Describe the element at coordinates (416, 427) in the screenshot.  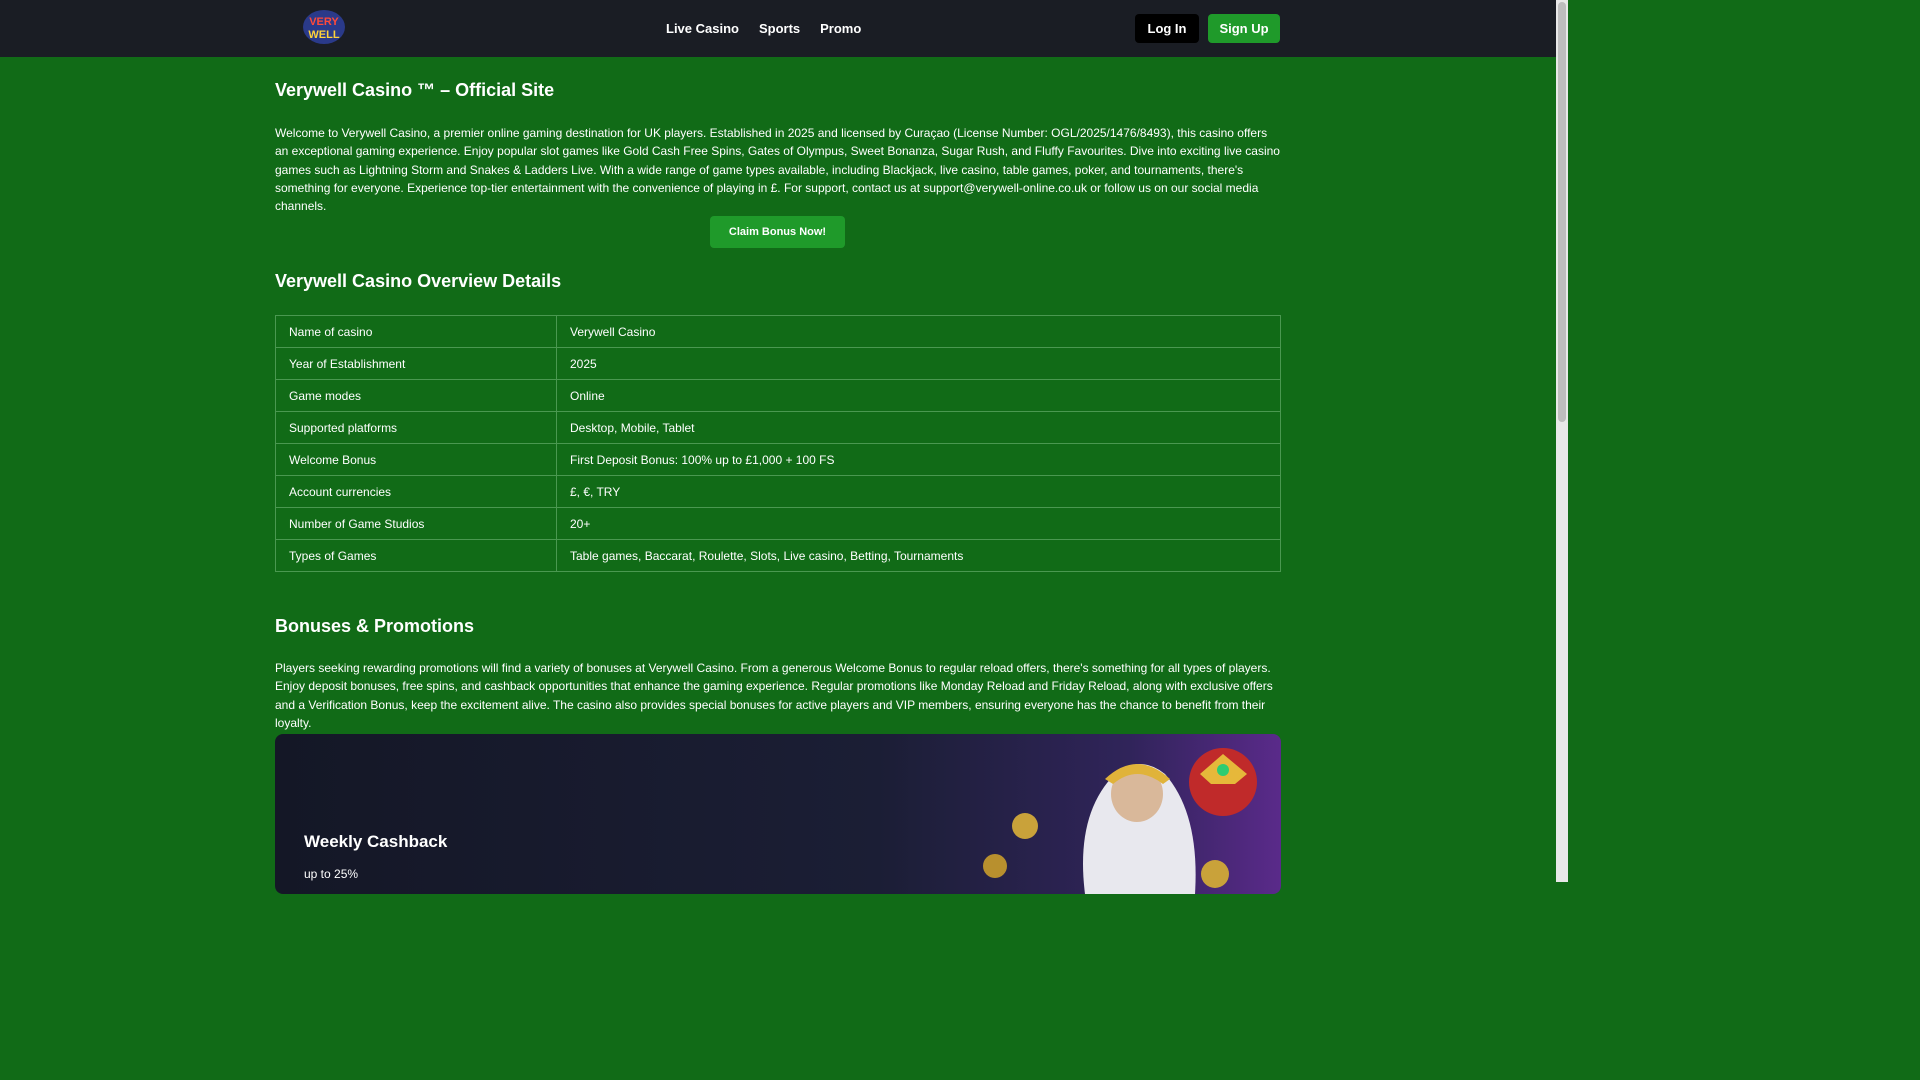
I see `table-cell-key: Supported platforms` at that location.